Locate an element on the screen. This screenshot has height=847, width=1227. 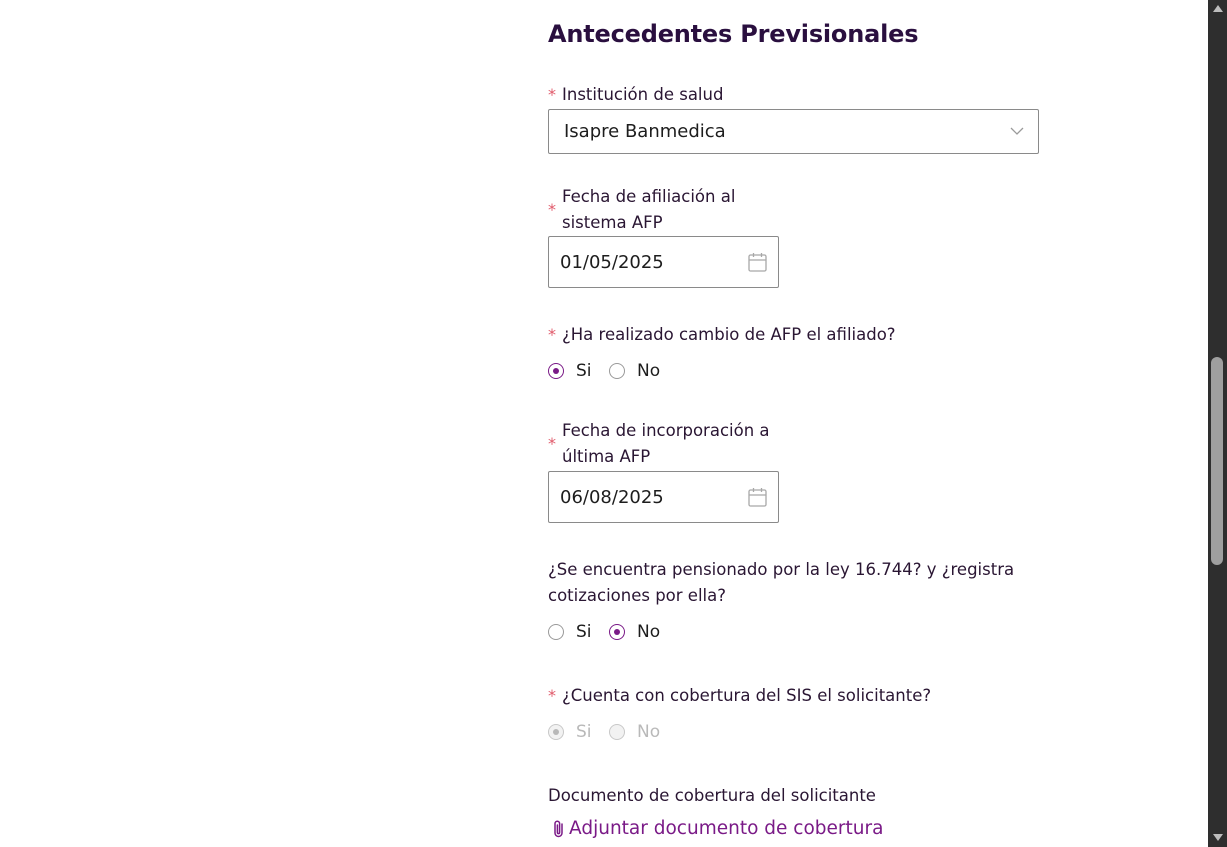
last-afp-date-value: 06/08/2025 is located at coordinates (612, 497).